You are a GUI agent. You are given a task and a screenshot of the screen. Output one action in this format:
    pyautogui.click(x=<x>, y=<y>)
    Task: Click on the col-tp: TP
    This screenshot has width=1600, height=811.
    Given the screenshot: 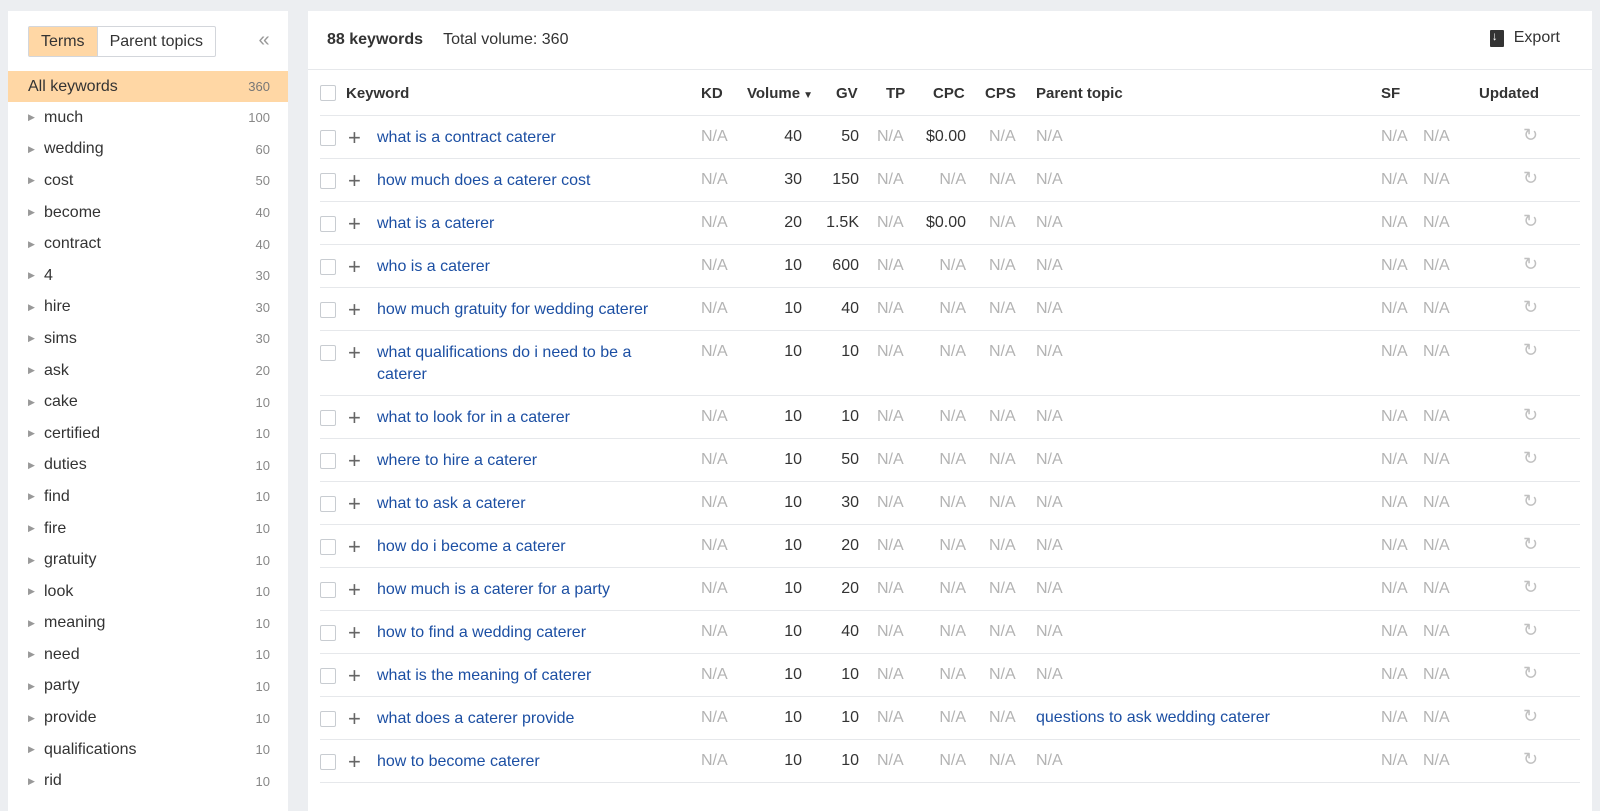 What is the action you would take?
    pyautogui.click(x=895, y=93)
    